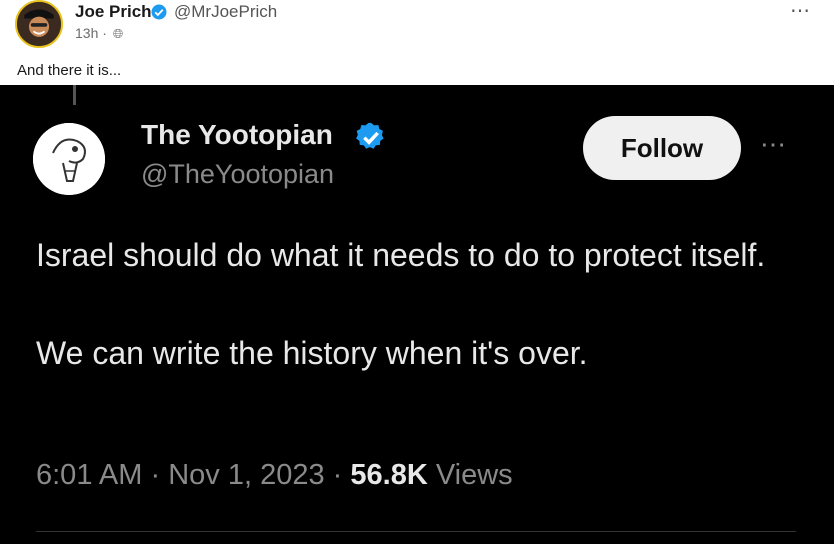 The height and width of the screenshot is (544, 834). What do you see at coordinates (337, 475) in the screenshot?
I see `tweet-sep-2: ·` at bounding box center [337, 475].